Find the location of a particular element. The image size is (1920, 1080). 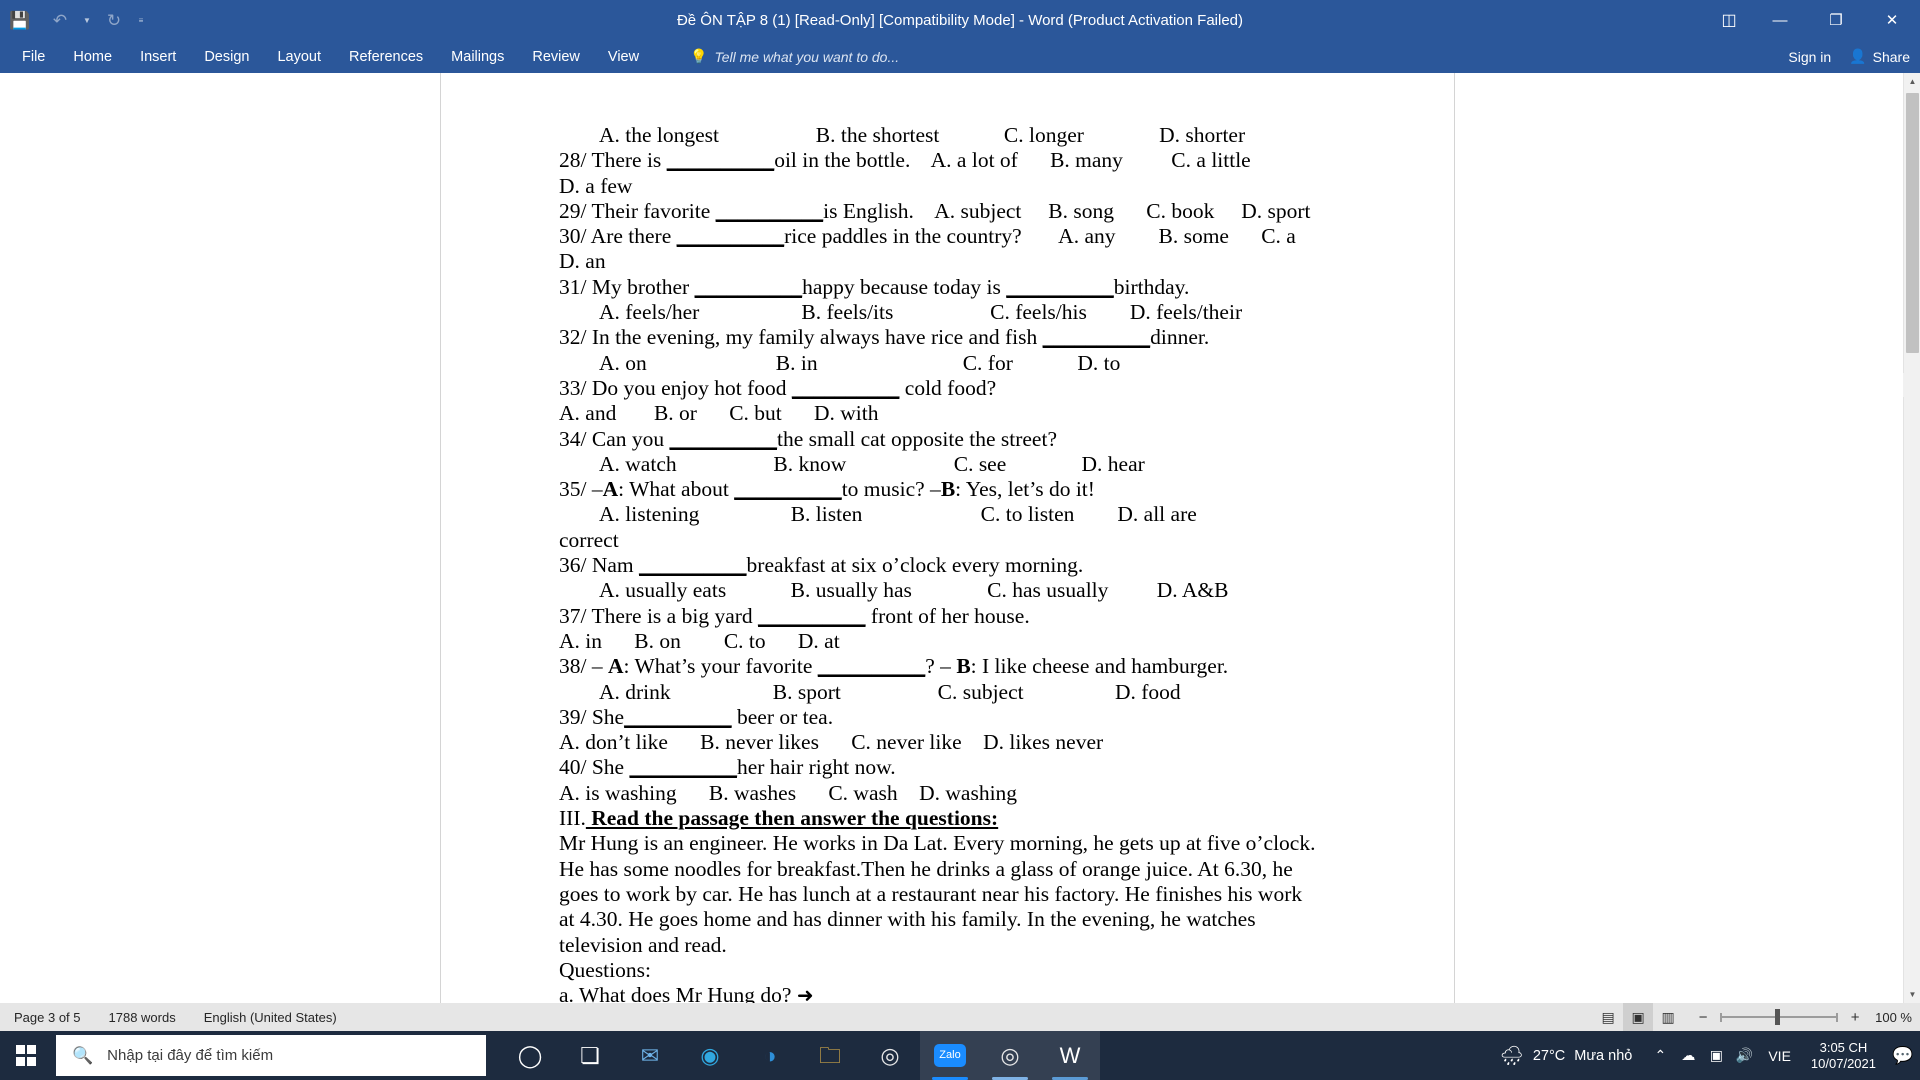

vertical-scrollbar: ▲ ▼ is located at coordinates (1911, 538).